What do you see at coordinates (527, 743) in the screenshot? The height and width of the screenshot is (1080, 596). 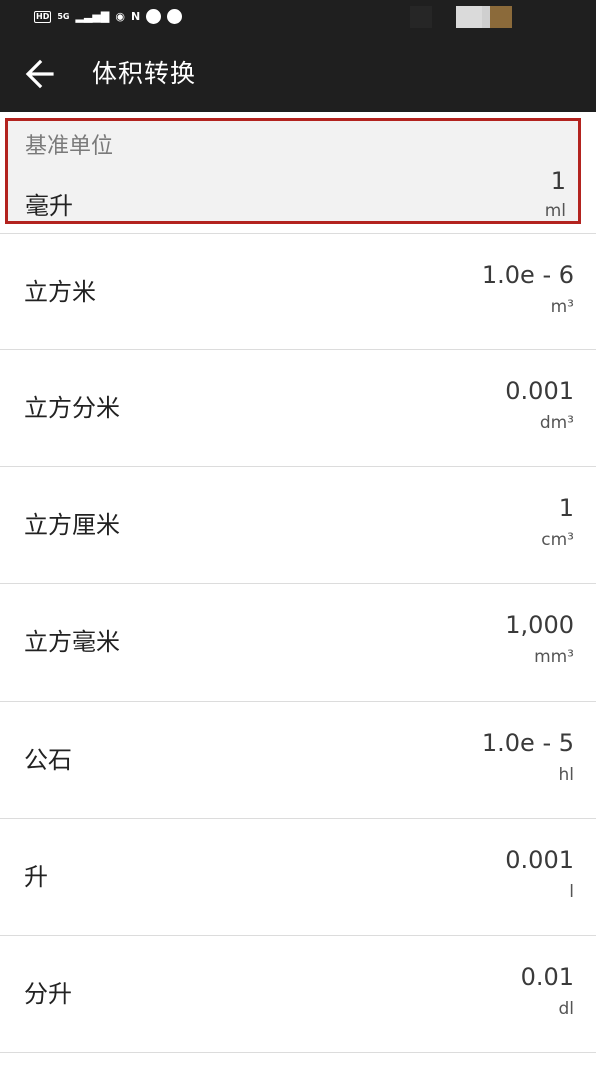 I see `unit-value: 1.0e - 5` at bounding box center [527, 743].